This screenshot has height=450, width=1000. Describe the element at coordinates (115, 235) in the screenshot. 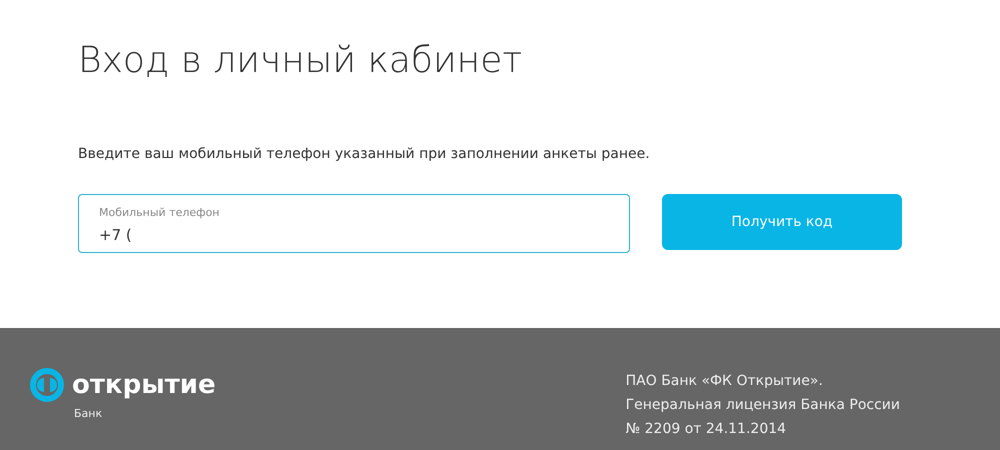

I see `field-value: +7 (` at that location.